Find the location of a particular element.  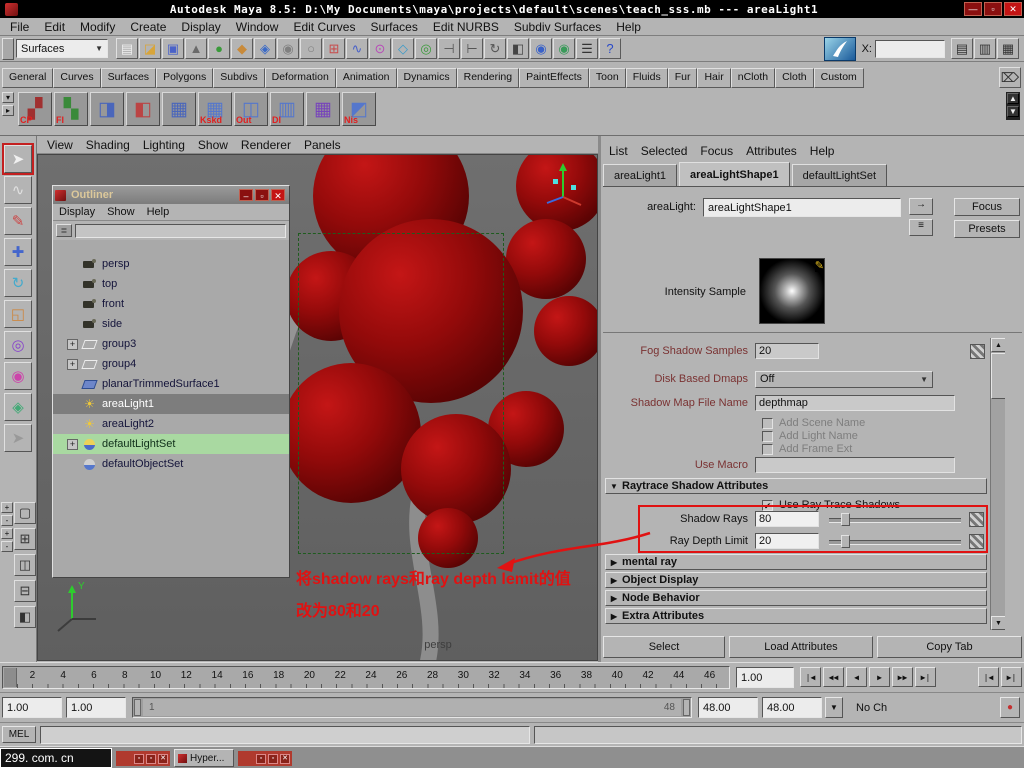

layout-four-pane-button: ⊞ is located at coordinates (25, 539).